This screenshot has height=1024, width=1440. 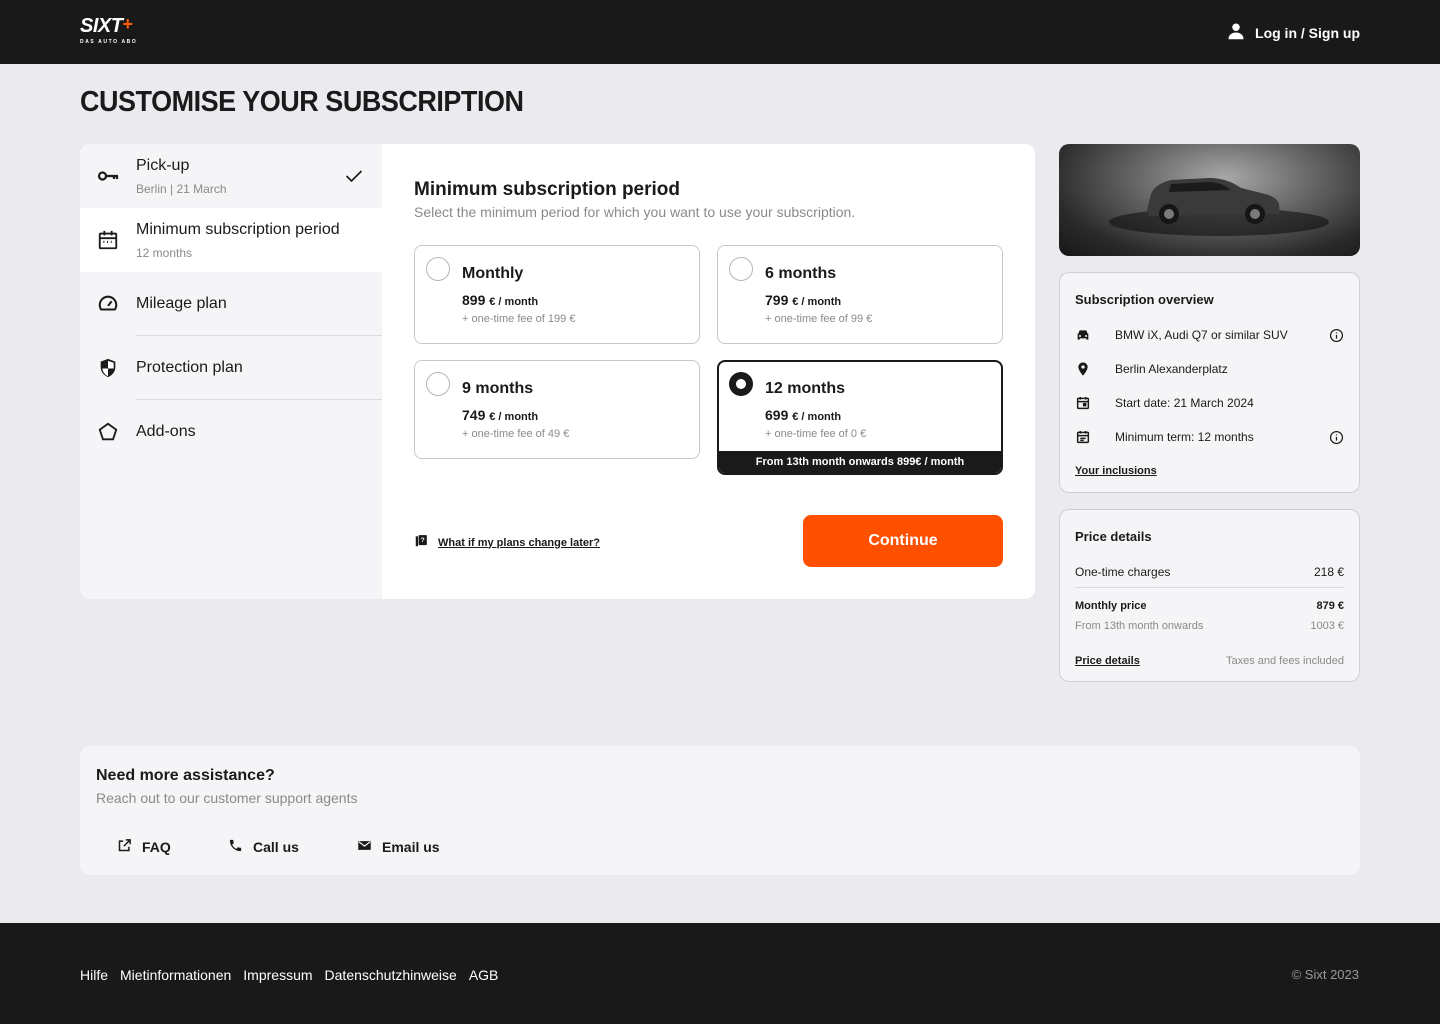 I want to click on call-us-link: Call us, so click(x=263, y=847).